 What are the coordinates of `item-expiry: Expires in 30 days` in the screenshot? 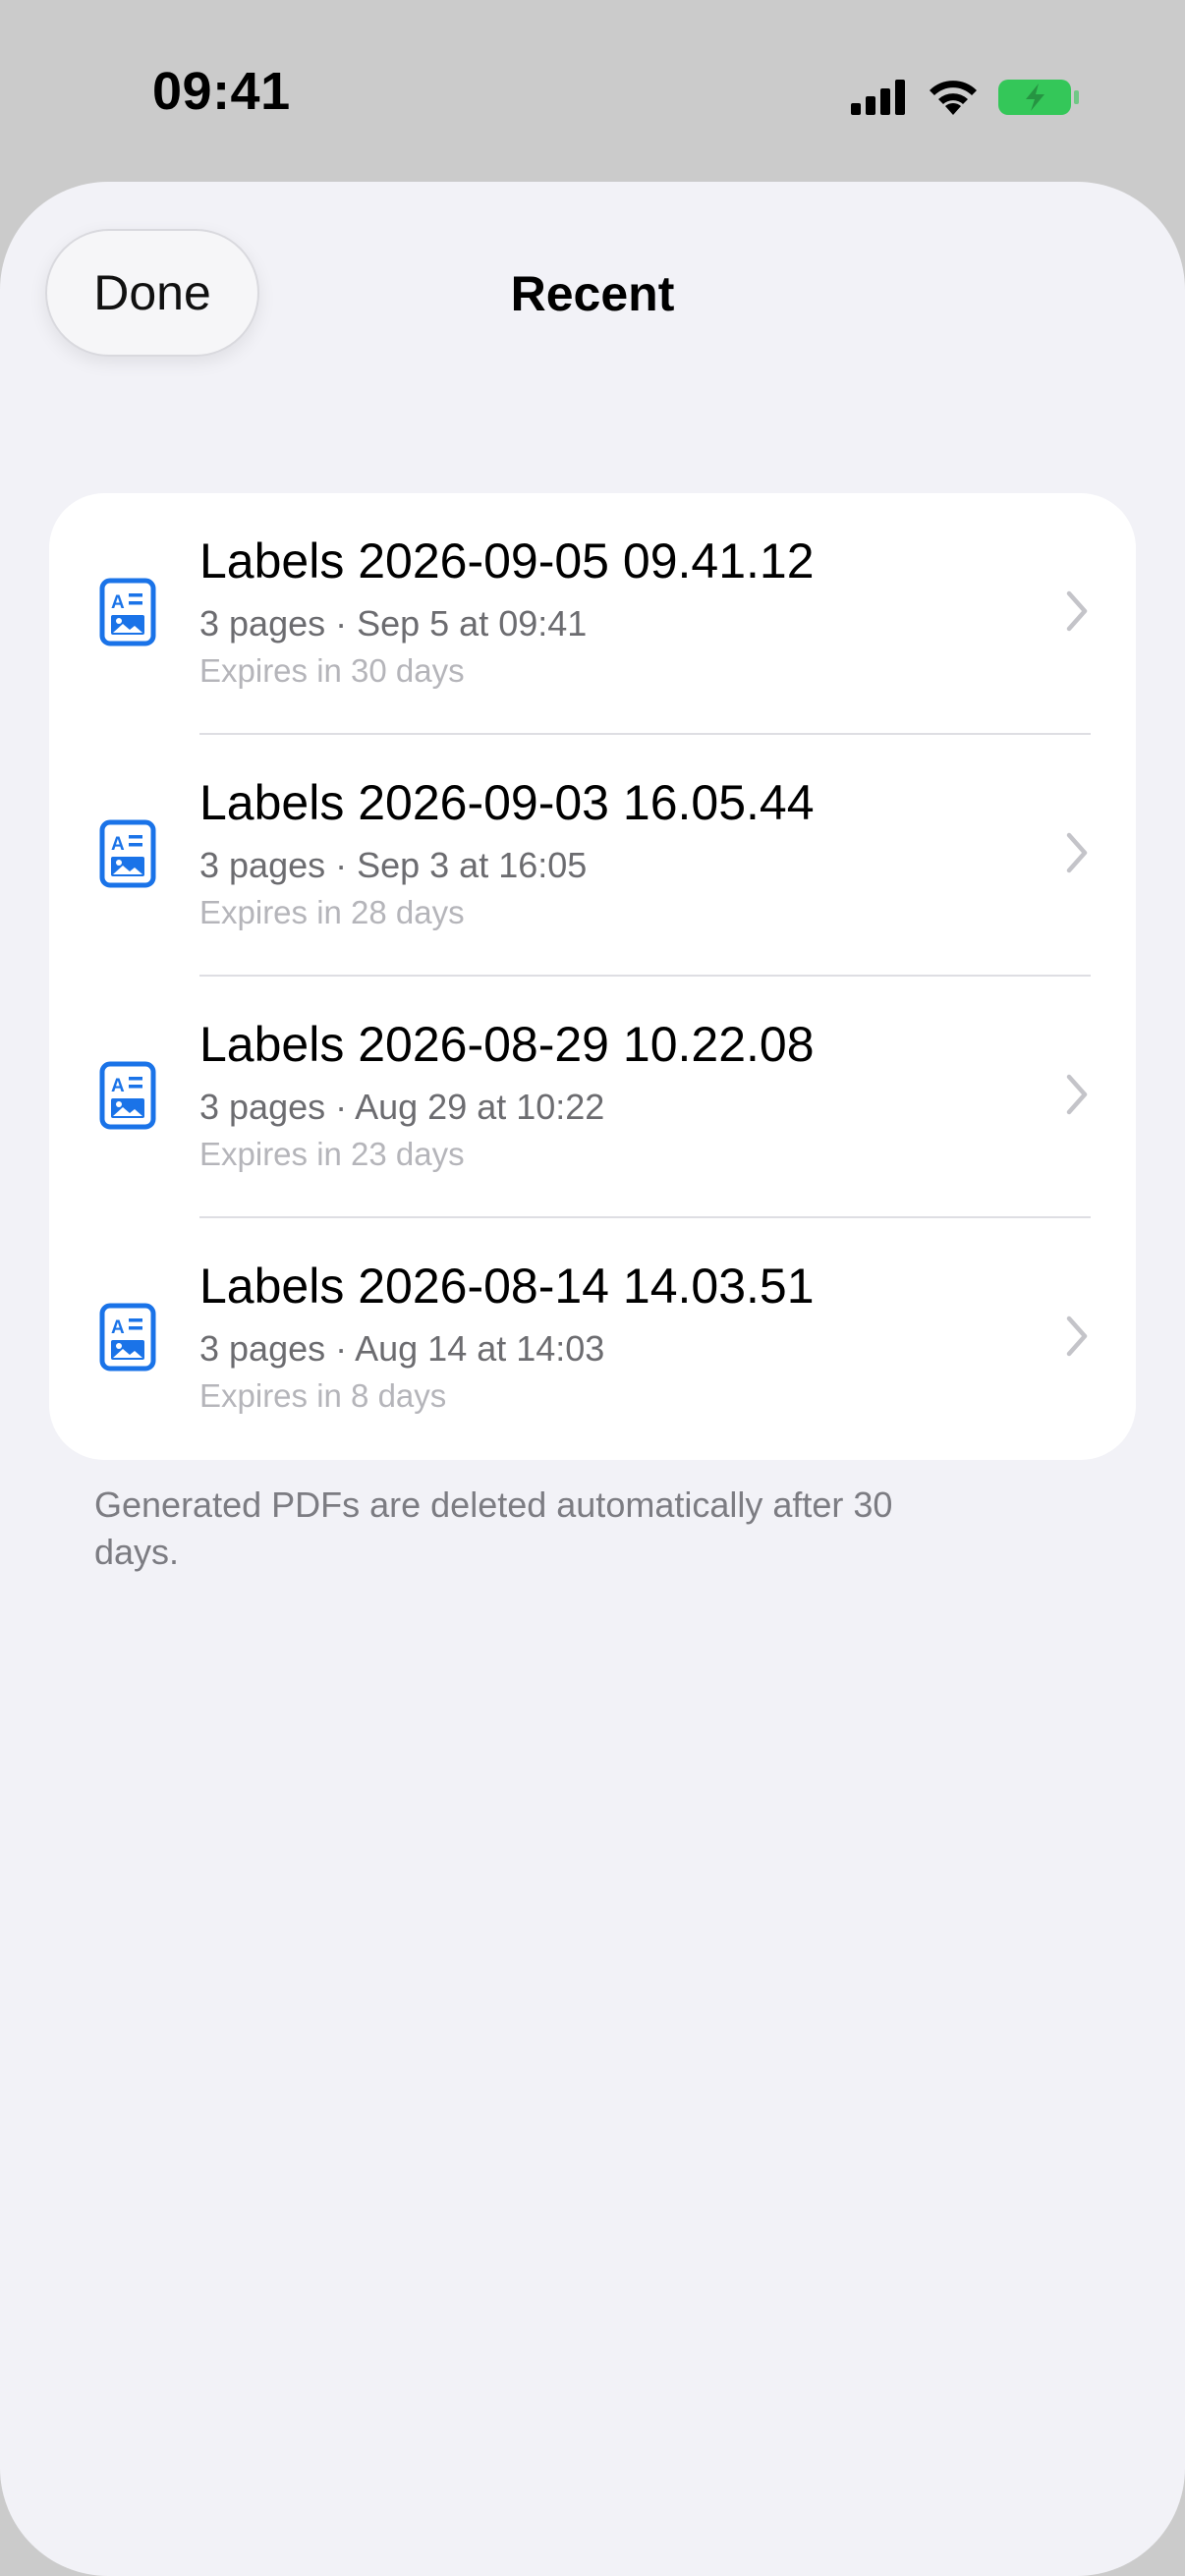 It's located at (332, 670).